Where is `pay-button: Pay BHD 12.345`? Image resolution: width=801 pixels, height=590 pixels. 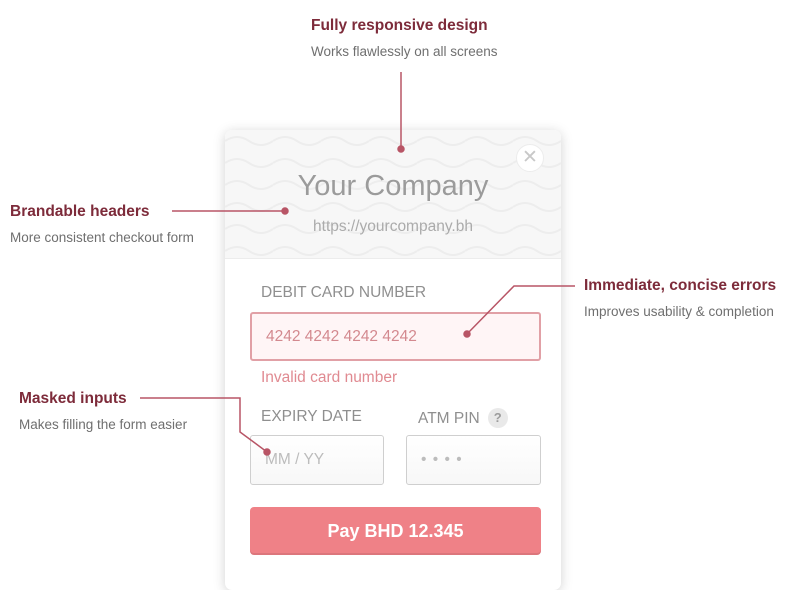
pay-button: Pay BHD 12.345 is located at coordinates (395, 531).